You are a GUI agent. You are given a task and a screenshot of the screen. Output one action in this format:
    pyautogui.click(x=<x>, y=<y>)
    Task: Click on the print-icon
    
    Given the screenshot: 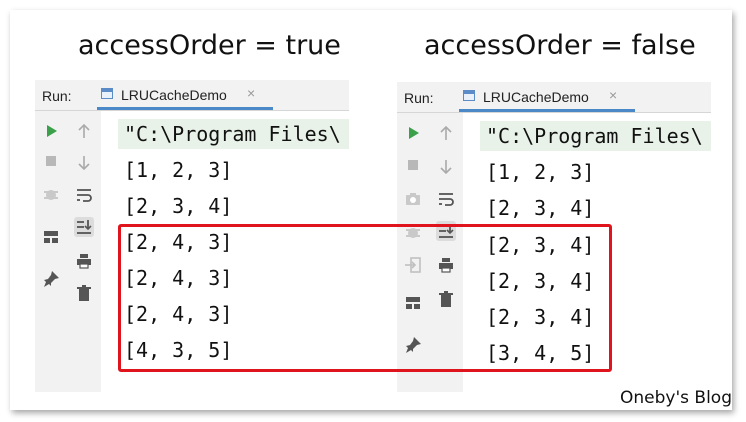 What is the action you would take?
    pyautogui.click(x=84, y=261)
    